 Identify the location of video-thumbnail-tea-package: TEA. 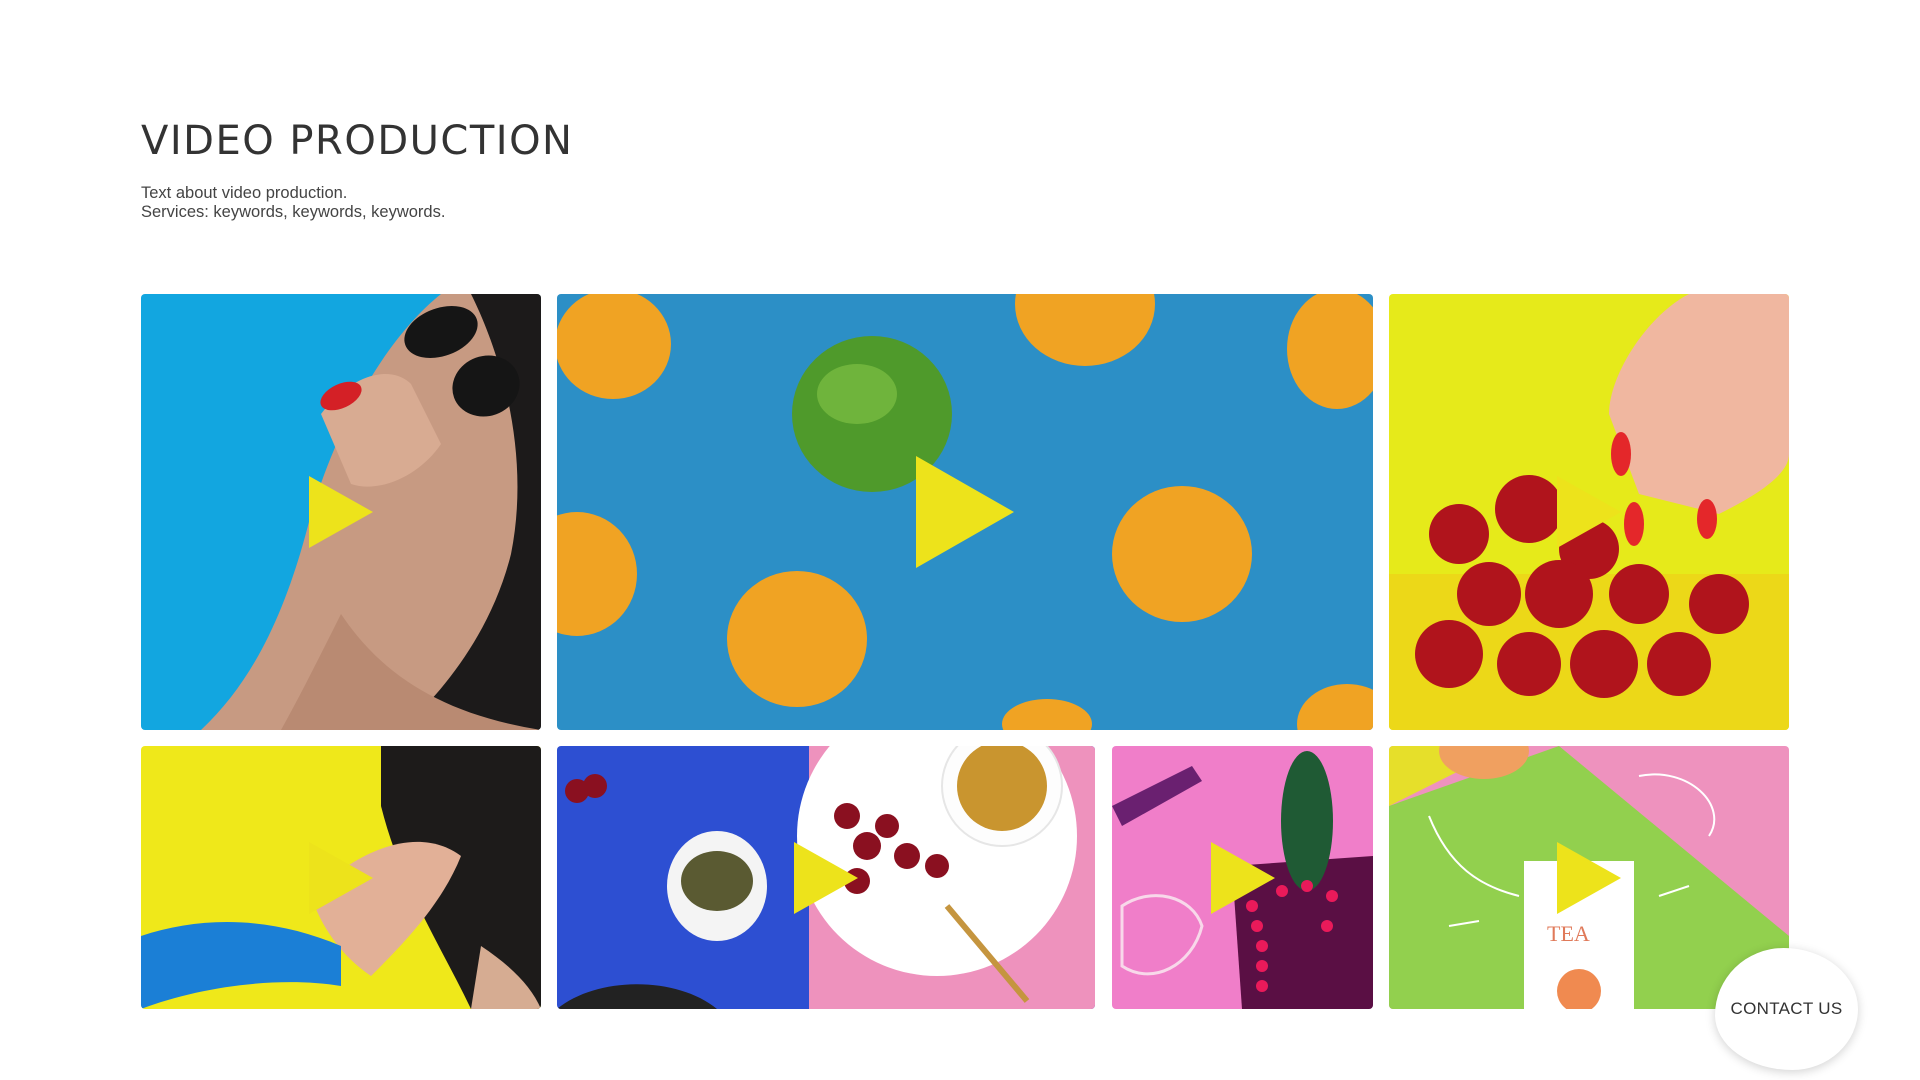
(1589, 877).